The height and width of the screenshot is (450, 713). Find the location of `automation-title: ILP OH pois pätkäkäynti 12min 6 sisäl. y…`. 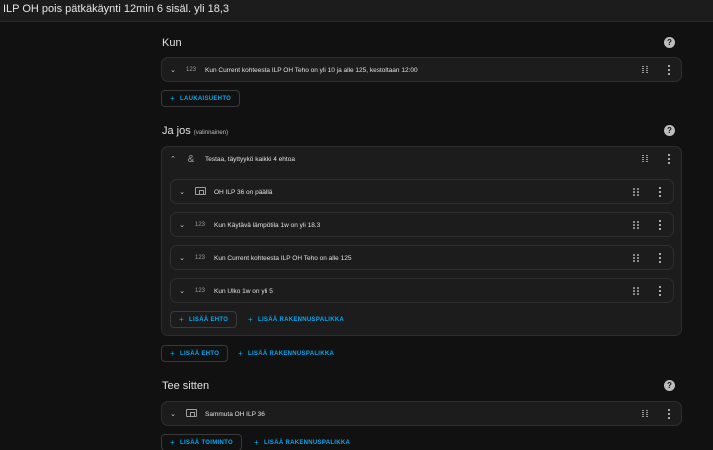

automation-title: ILP OH pois pätkäkäynti 12min 6 sisäl. y… is located at coordinates (116, 9).